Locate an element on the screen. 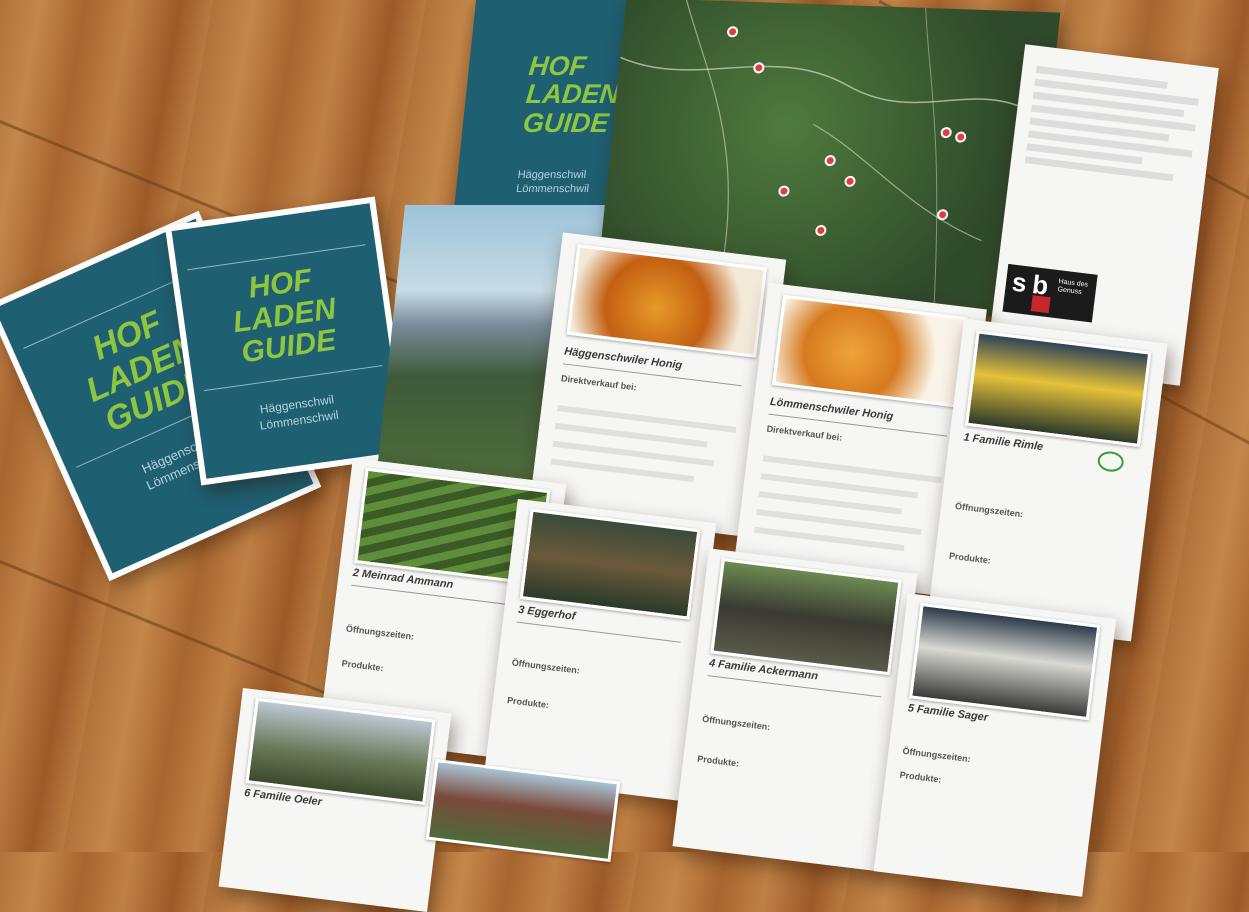 The image size is (1249, 912). divider is located at coordinates (598, 632).